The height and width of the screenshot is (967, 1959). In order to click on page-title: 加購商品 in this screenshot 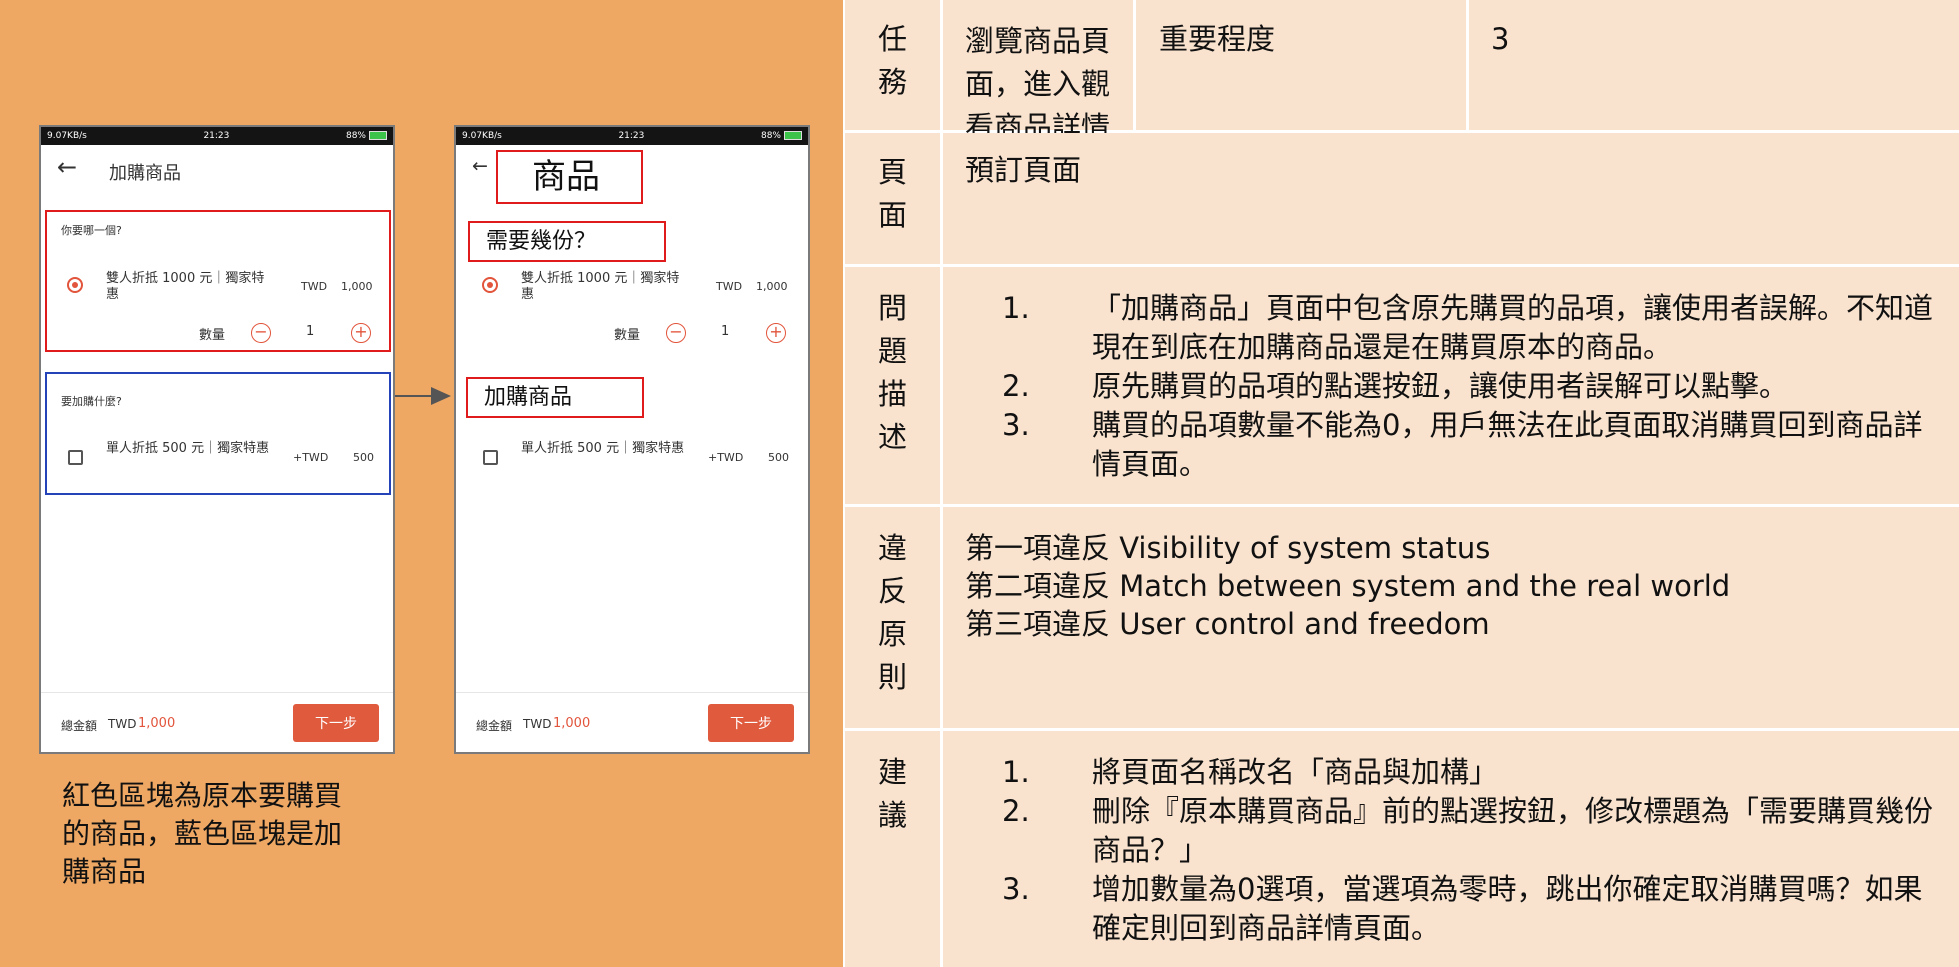, I will do `click(145, 173)`.